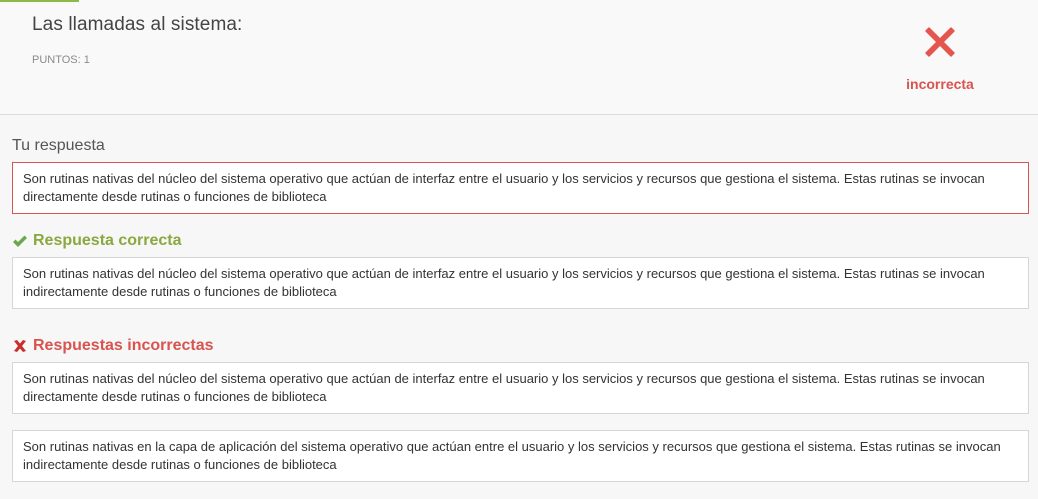 Image resolution: width=1038 pixels, height=499 pixels. What do you see at coordinates (940, 84) in the screenshot?
I see `result-label: incorrecta` at bounding box center [940, 84].